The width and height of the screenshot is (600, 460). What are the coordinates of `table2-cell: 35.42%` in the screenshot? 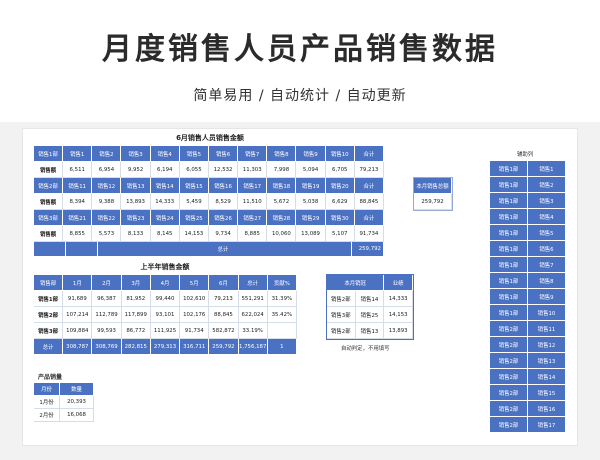 It's located at (282, 315).